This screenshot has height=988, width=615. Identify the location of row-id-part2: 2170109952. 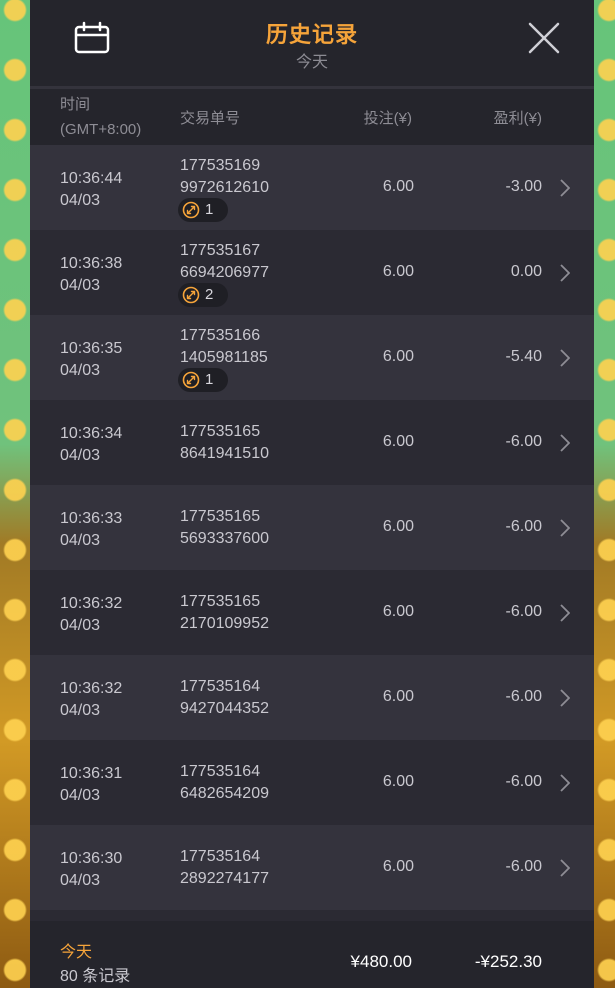
(224, 623).